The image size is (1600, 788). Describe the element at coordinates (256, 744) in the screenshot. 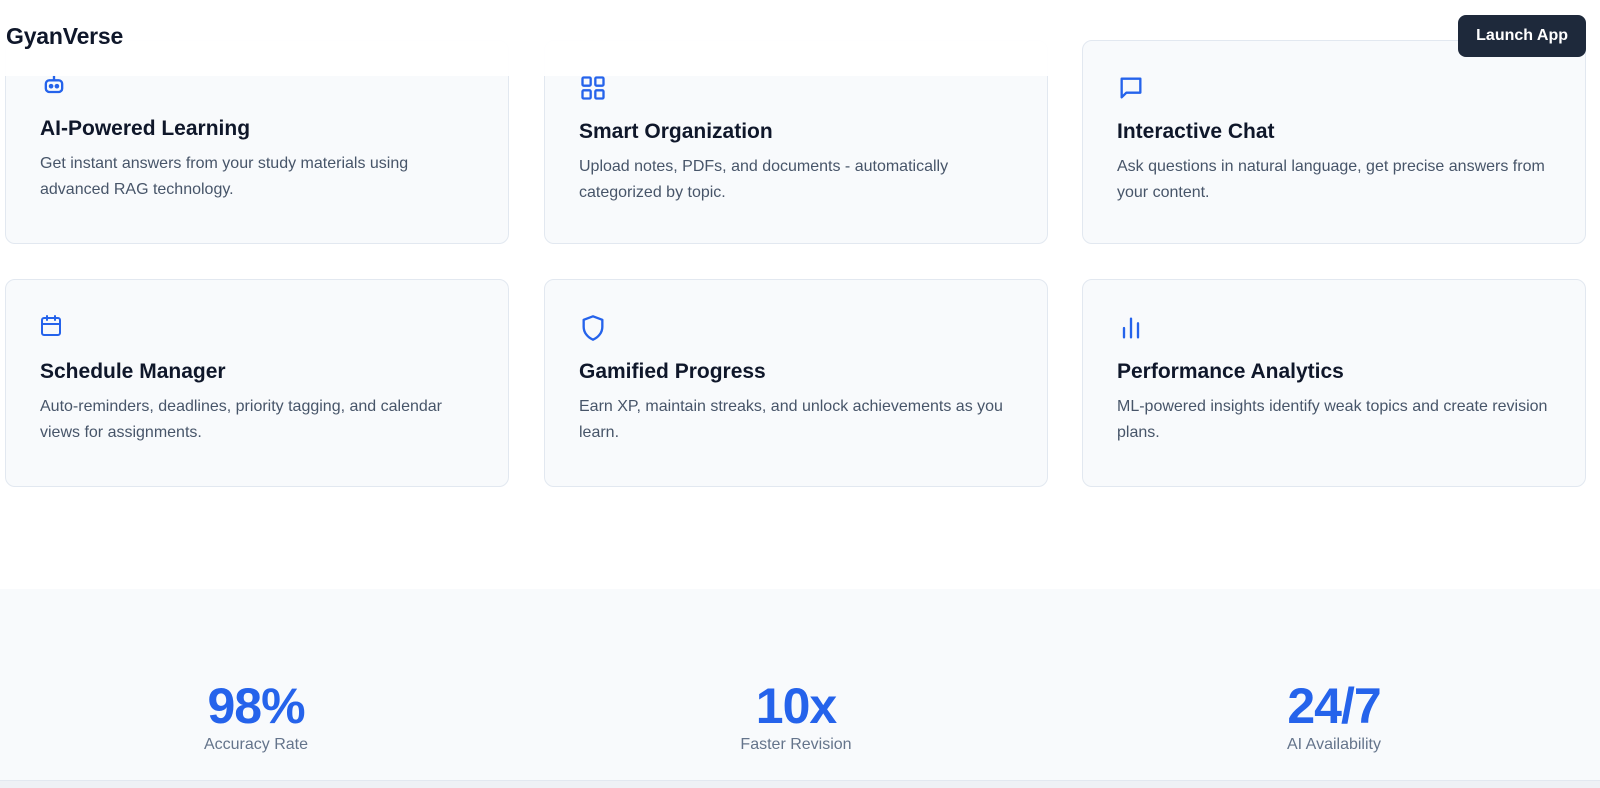

I see `stat-label: Accuracy Rate` at that location.